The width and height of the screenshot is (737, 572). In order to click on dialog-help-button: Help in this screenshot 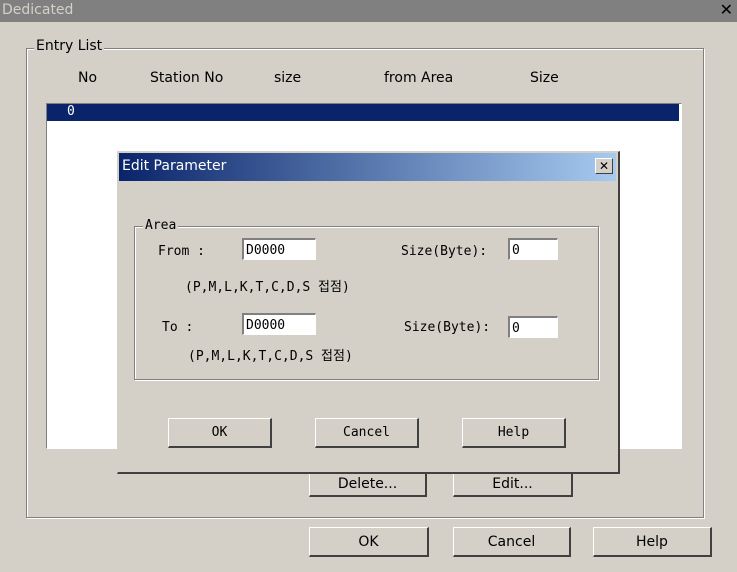, I will do `click(514, 433)`.